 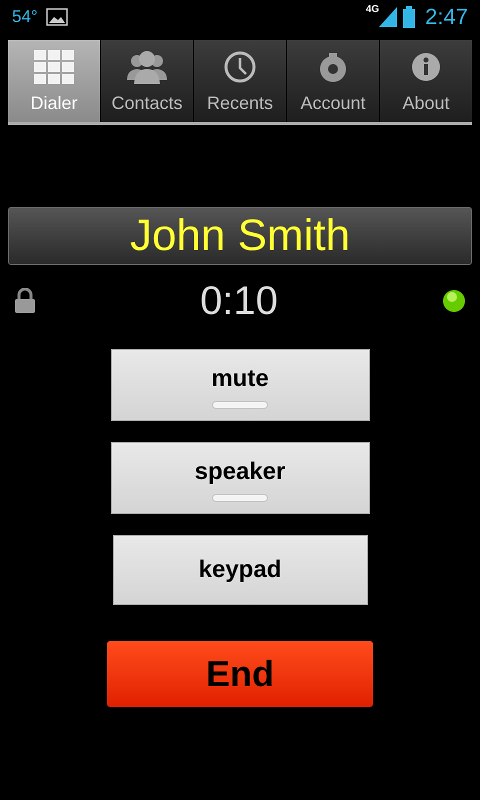 I want to click on caller-name: John Smith, so click(x=240, y=236).